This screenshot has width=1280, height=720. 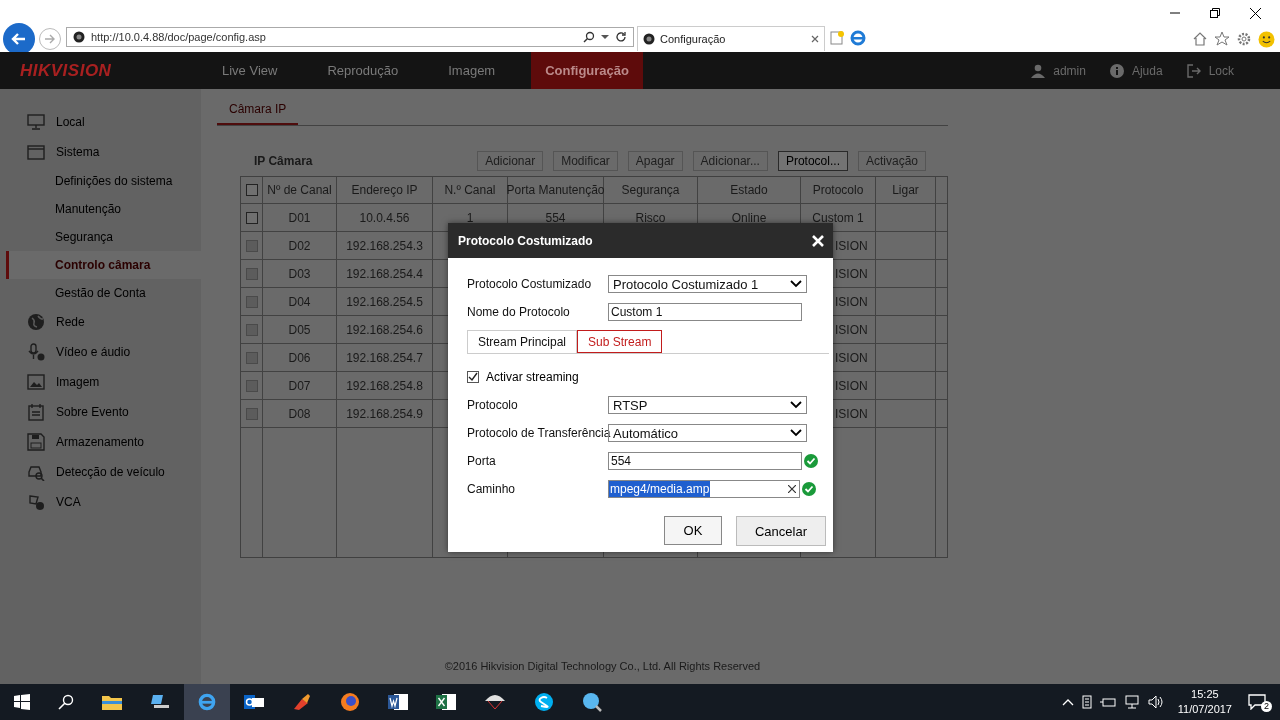 I want to click on nav-tab: Imagem, so click(x=472, y=70).